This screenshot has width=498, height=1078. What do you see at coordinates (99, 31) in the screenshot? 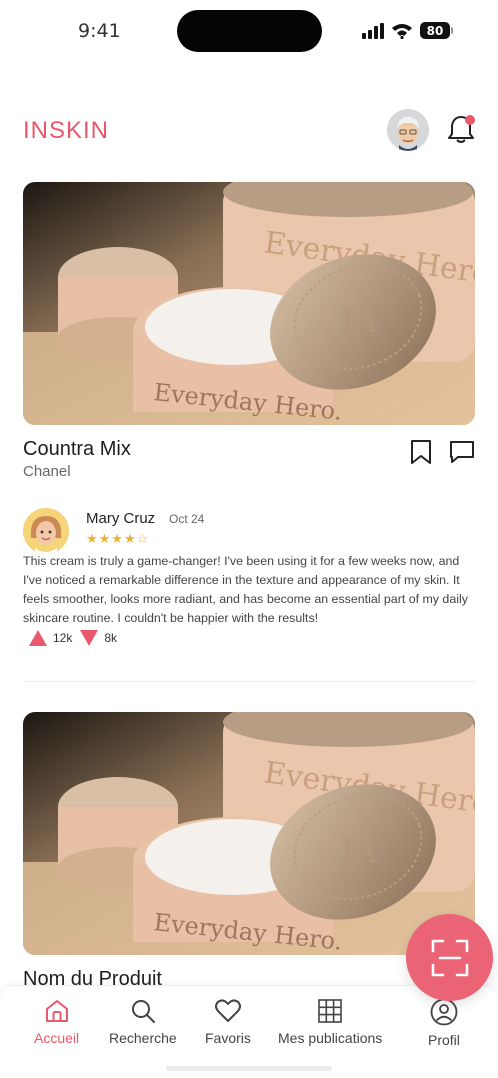
I see `status-time: 9:41` at bounding box center [99, 31].